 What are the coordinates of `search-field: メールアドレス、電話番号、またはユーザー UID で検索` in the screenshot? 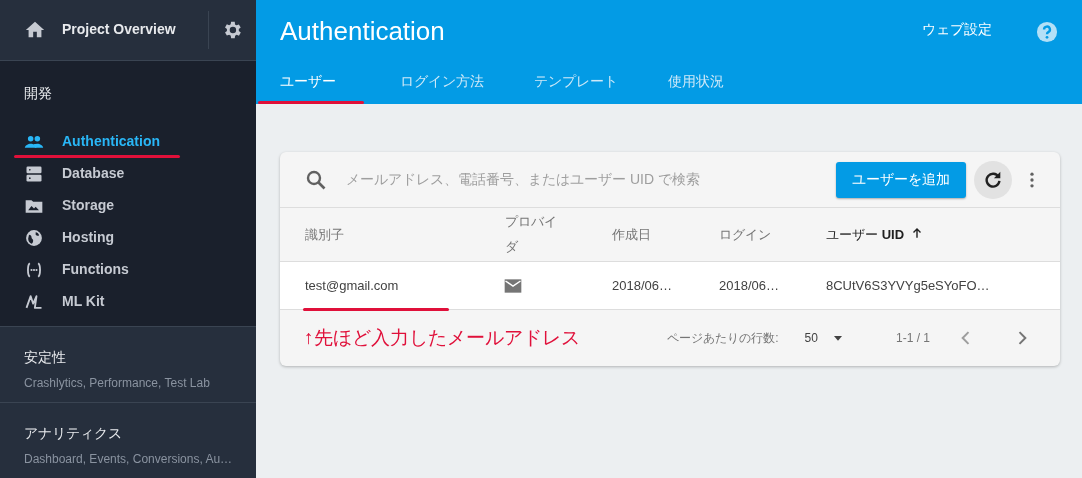 It's located at (574, 179).